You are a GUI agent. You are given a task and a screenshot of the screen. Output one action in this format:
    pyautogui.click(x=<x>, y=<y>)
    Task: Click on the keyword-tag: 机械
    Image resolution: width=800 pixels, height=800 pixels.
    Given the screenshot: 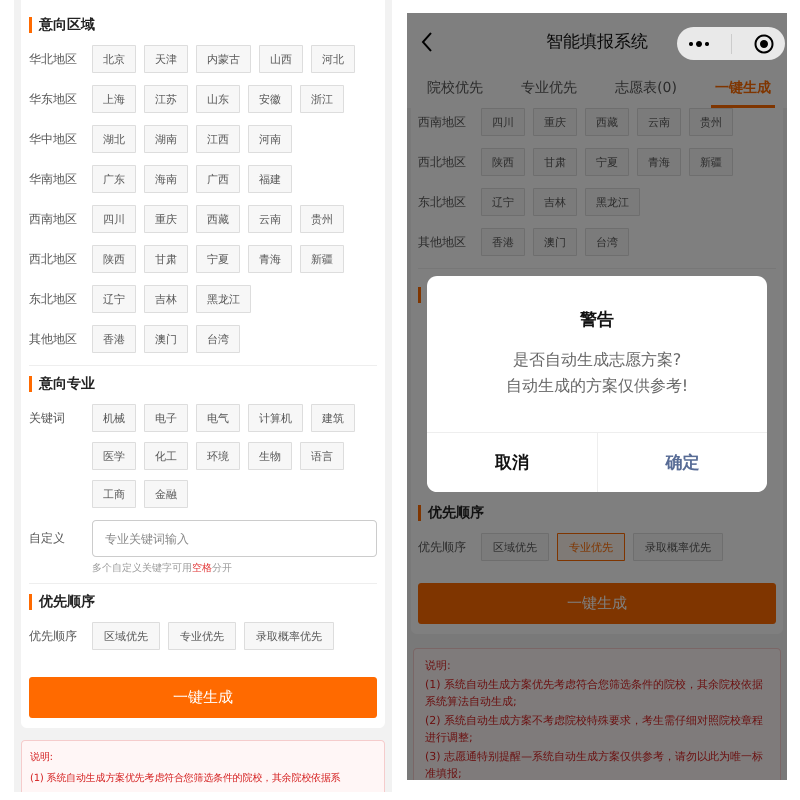 What is the action you would take?
    pyautogui.click(x=114, y=418)
    